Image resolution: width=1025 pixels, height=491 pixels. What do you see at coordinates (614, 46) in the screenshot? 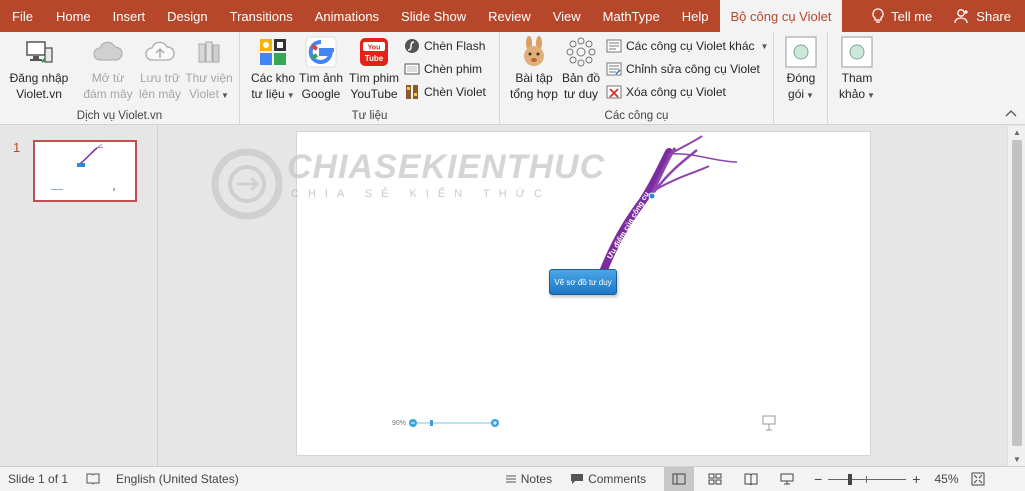
I see `tools-list-icon` at bounding box center [614, 46].